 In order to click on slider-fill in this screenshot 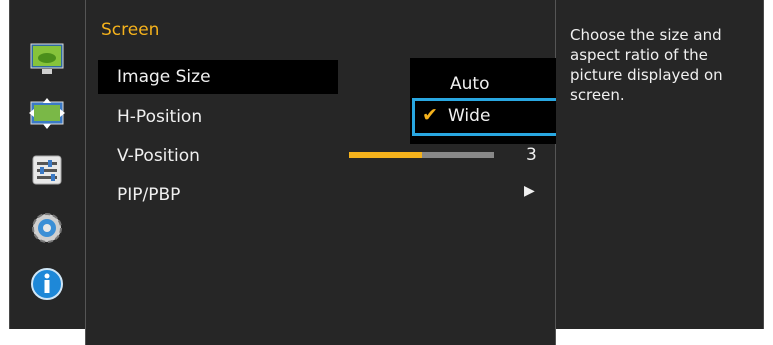, I will do `click(385, 155)`.